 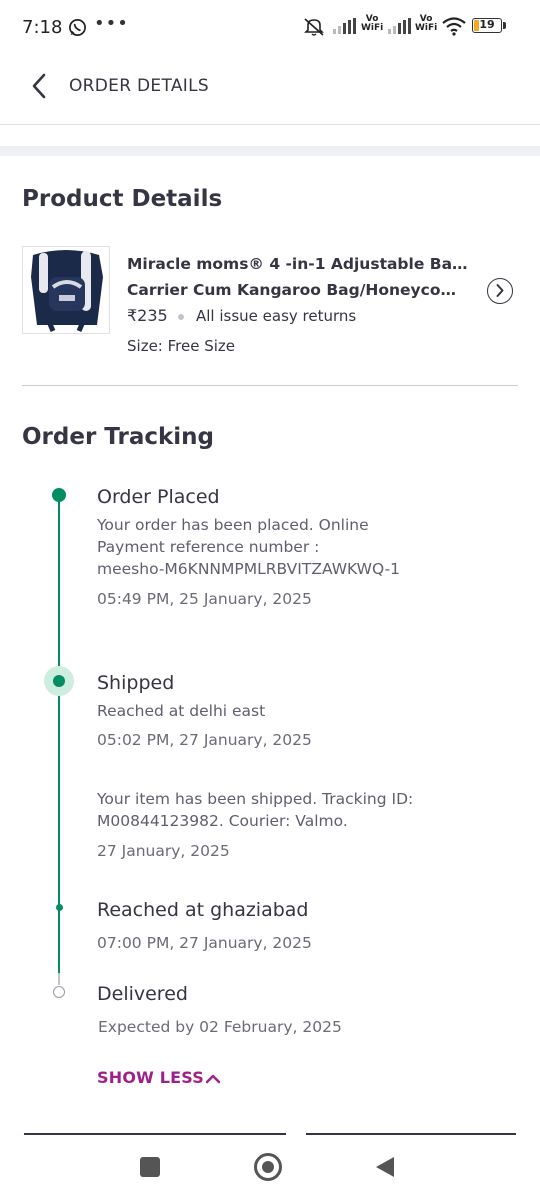 What do you see at coordinates (315, 29) in the screenshot?
I see `mute-icon` at bounding box center [315, 29].